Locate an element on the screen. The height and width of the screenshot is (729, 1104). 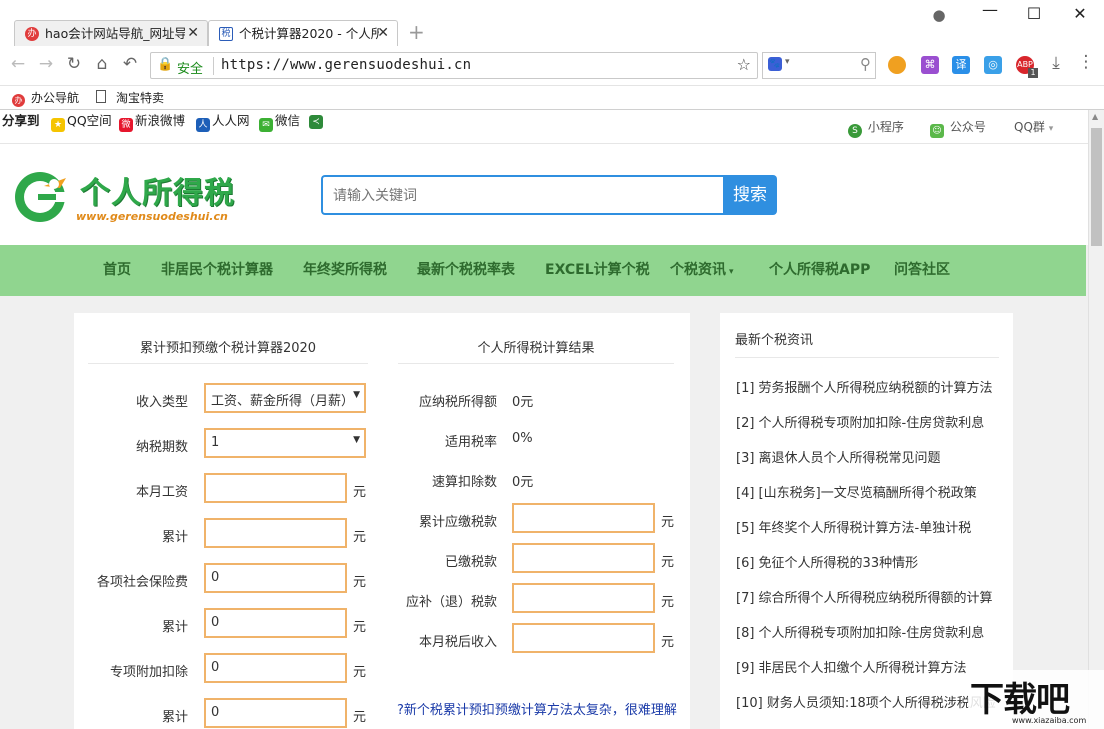
periods-select: 1 ▼ is located at coordinates (285, 443).